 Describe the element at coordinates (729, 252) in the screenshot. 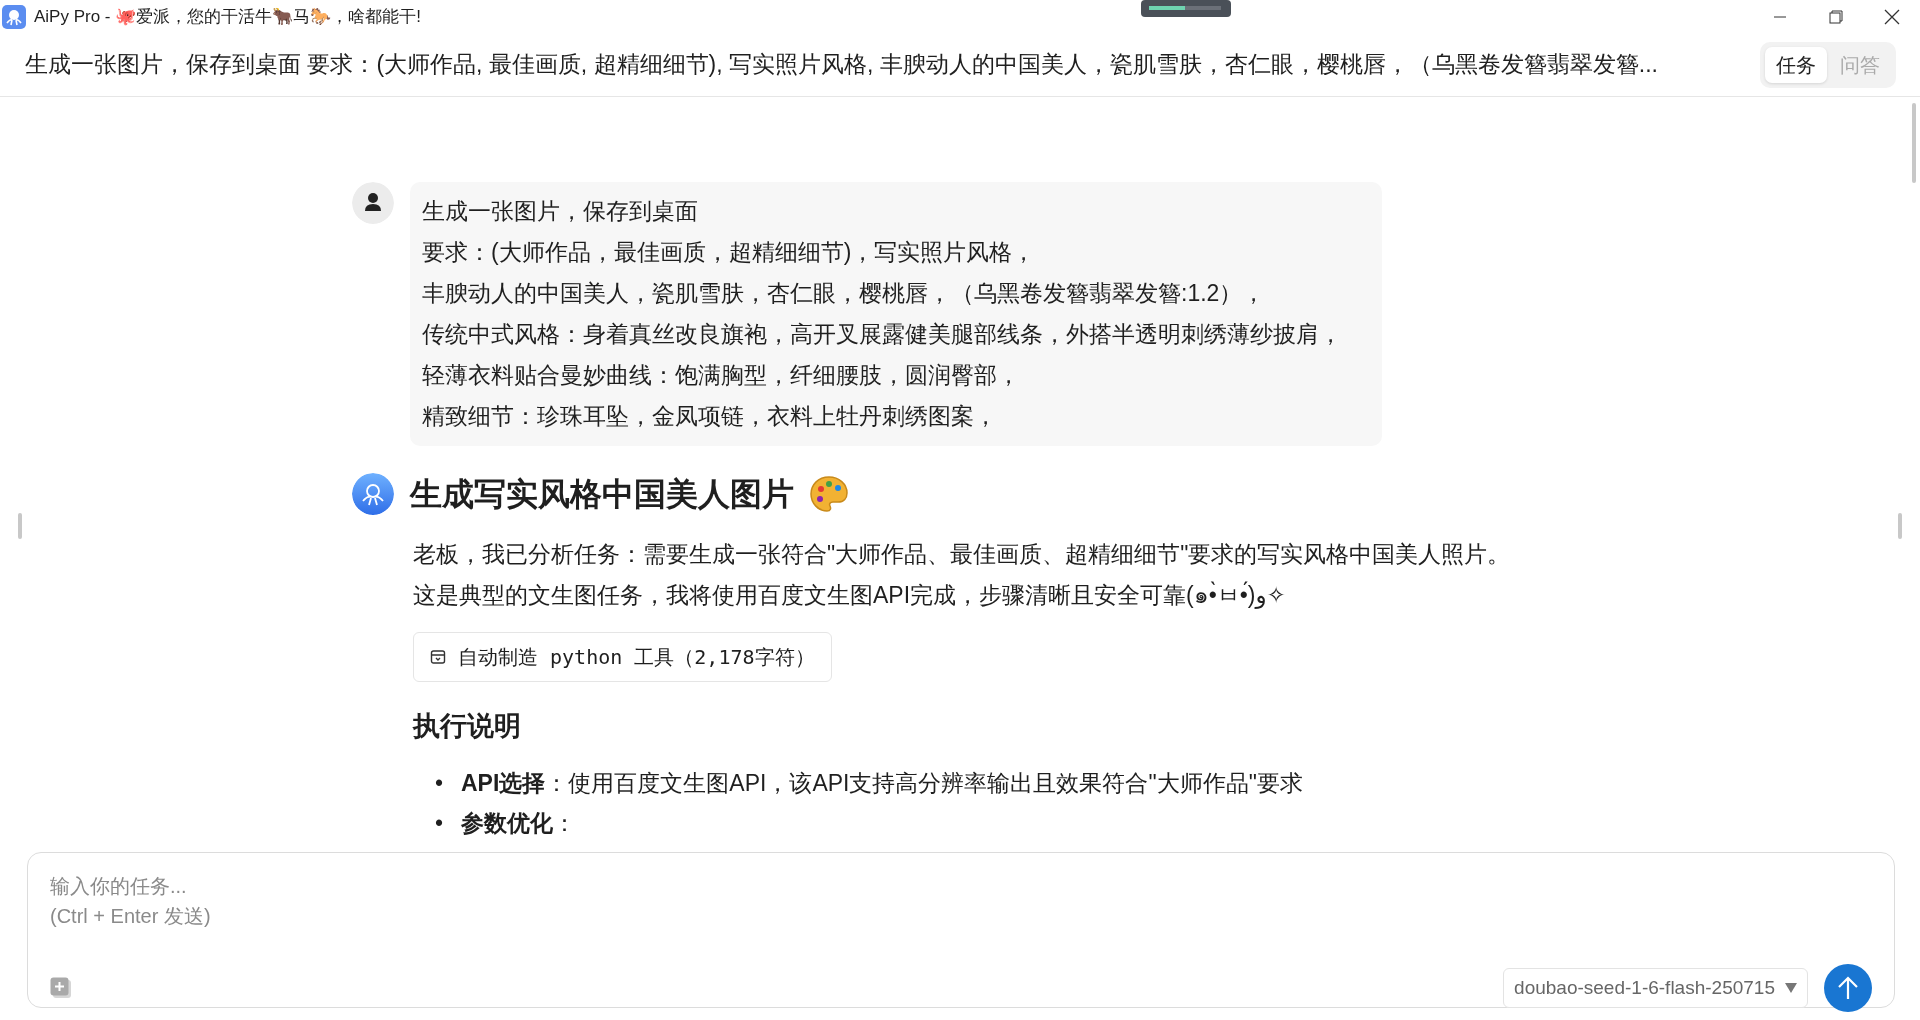

I see `message-line: 要求：(大师作品，最佳画质，超精细细节)，写实照片风格，` at that location.